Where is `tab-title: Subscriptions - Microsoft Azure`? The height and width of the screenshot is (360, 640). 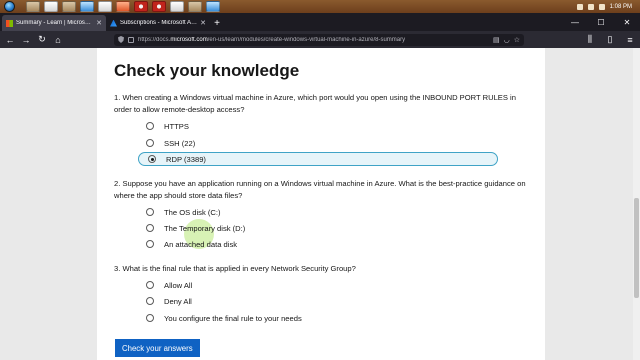
tab-title: Subscriptions - Microsoft Azure is located at coordinates (159, 23).